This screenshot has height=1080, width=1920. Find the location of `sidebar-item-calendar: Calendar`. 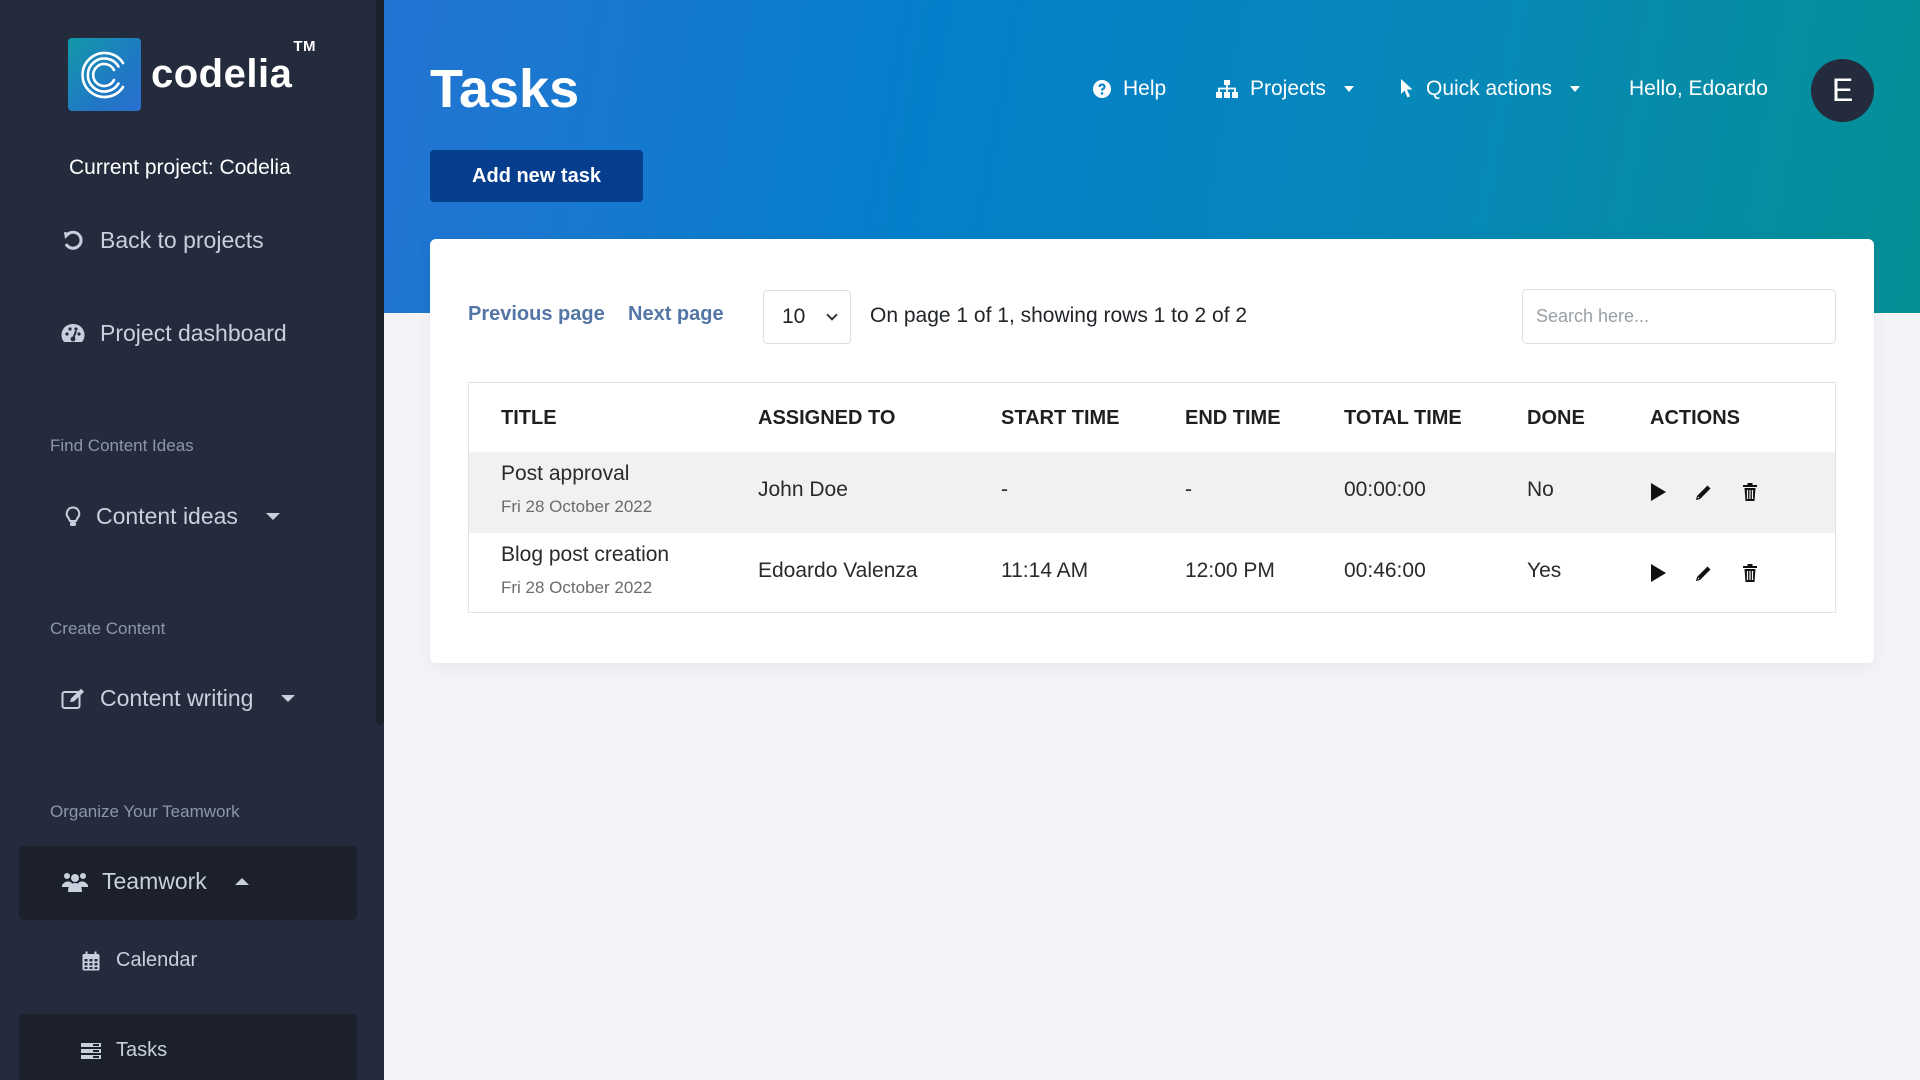

sidebar-item-calendar: Calendar is located at coordinates (138, 960).